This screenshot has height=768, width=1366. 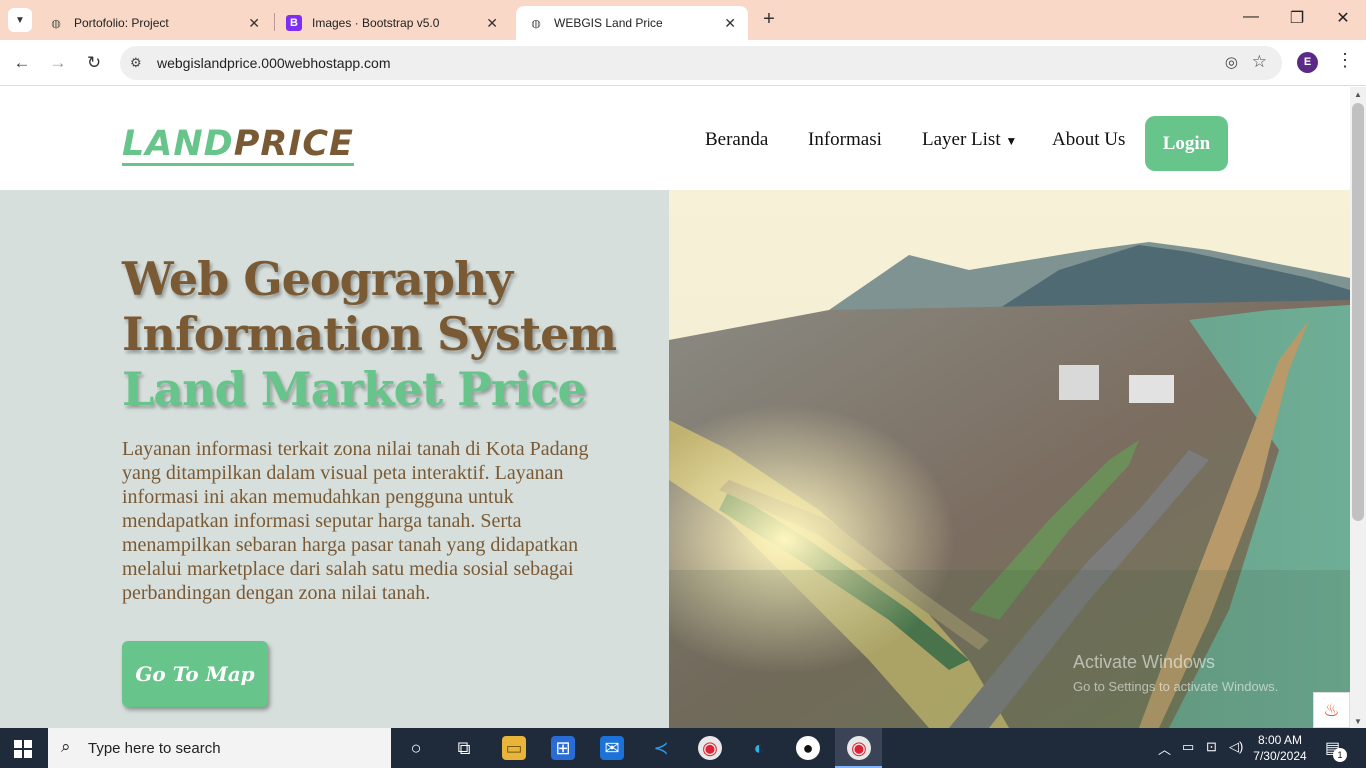 I want to click on network-icon: ⊡, so click(x=1211, y=747).